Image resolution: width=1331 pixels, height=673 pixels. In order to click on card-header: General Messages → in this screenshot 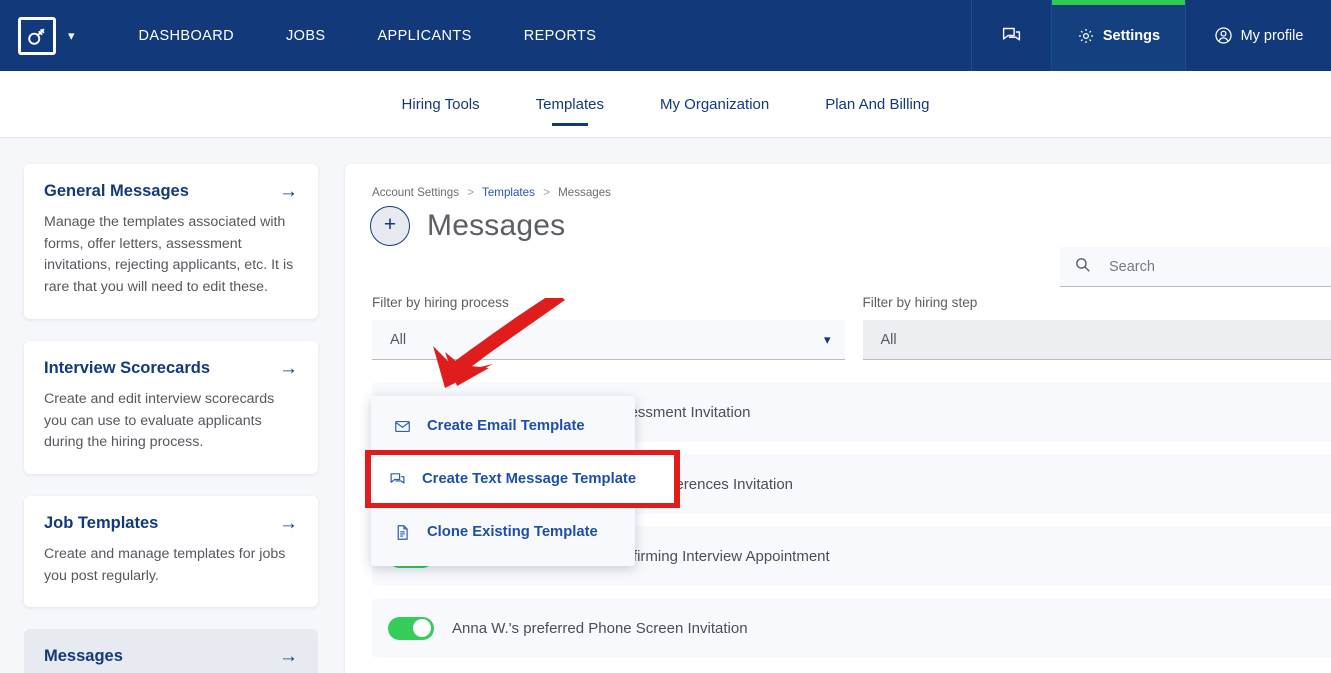, I will do `click(171, 191)`.